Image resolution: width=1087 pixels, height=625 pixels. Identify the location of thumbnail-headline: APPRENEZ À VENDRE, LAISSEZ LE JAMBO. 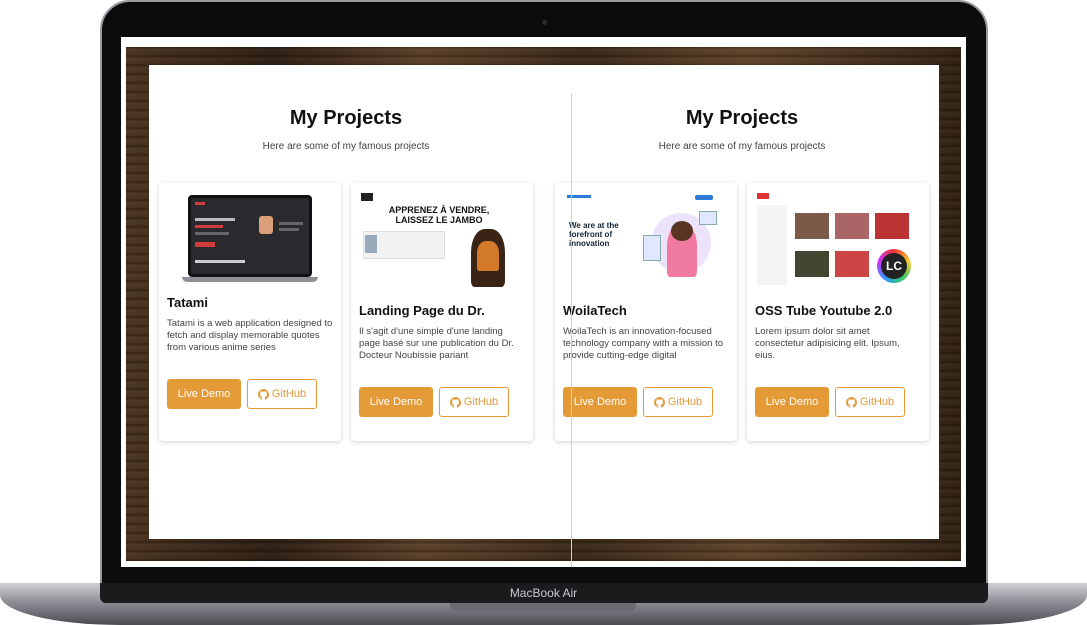
(439, 215).